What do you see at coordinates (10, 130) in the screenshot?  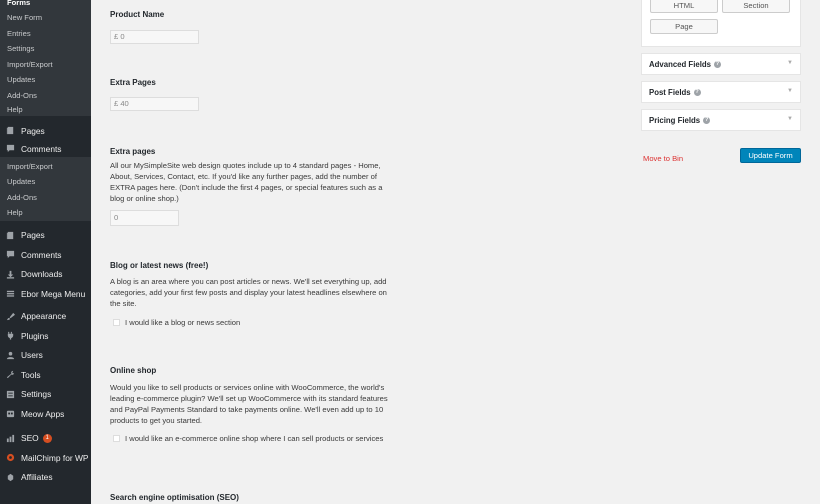 I see `pages-icon` at bounding box center [10, 130].